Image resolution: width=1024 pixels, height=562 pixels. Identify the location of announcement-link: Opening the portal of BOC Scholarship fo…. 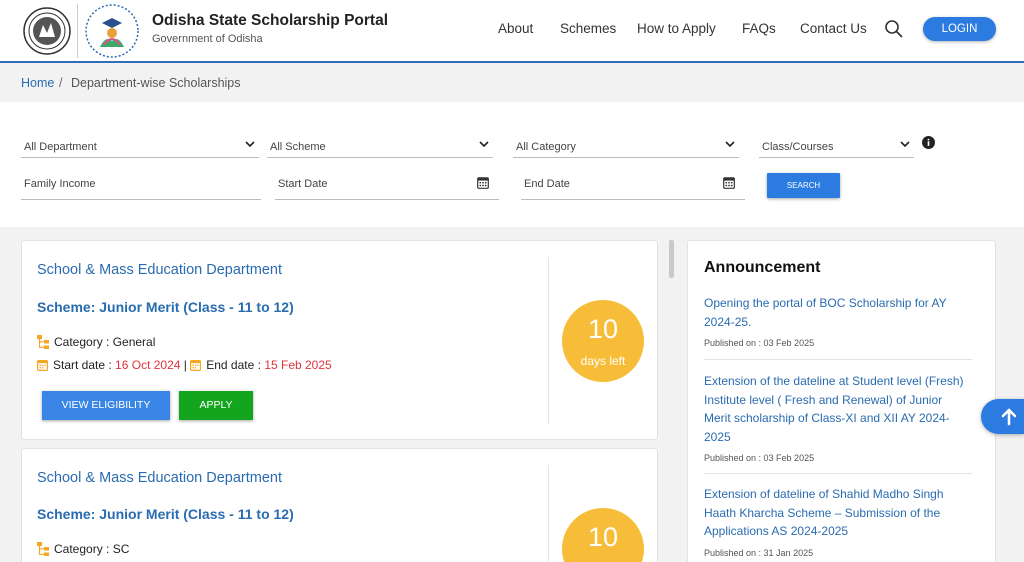
(838, 312).